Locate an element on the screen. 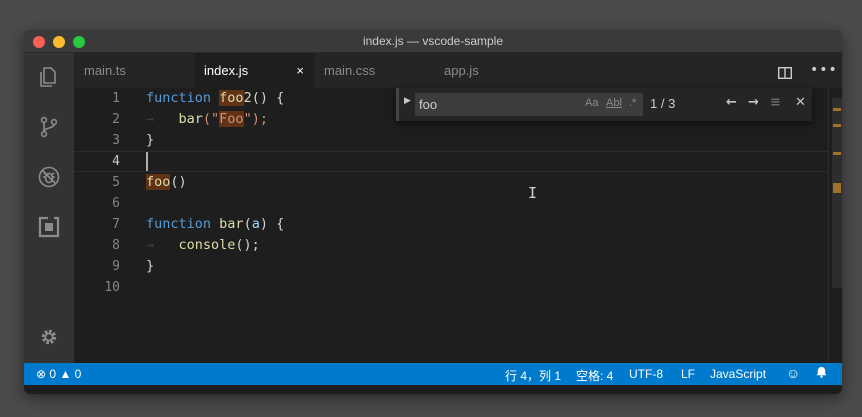 The image size is (862, 417). punctuation: ) { is located at coordinates (272, 224).